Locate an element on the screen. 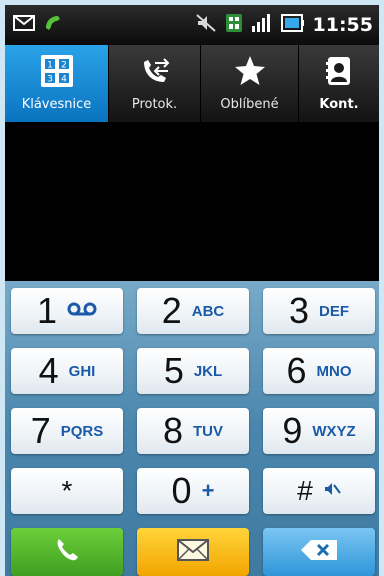 This screenshot has width=384, height=576. key-7-digit: 7 is located at coordinates (40, 430).